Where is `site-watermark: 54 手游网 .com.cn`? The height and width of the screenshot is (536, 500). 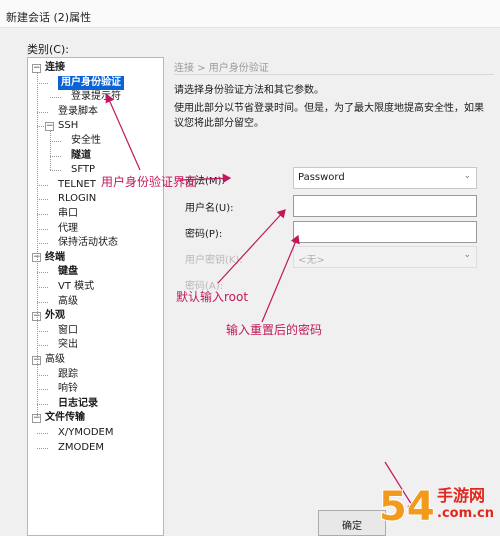 site-watermark: 54 手游网 .com.cn is located at coordinates (438, 503).